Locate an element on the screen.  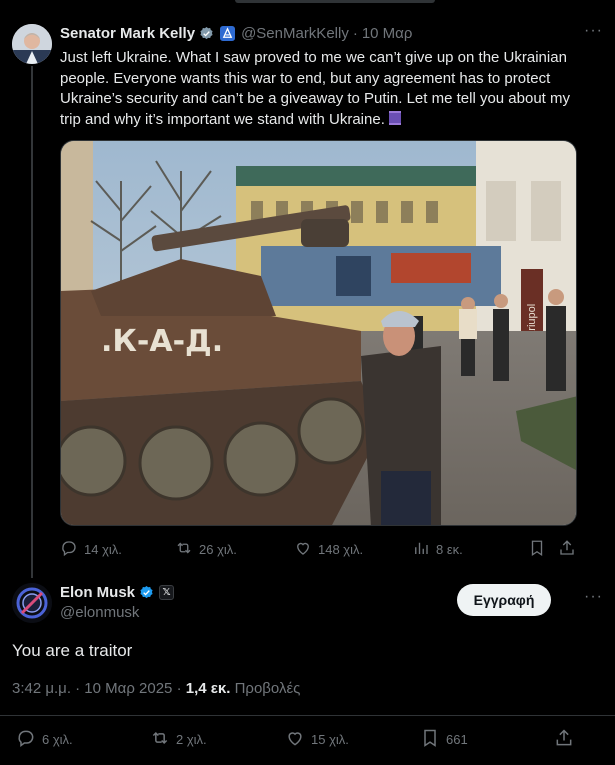
author-handle: @SenMarkKelly is located at coordinates (295, 33).